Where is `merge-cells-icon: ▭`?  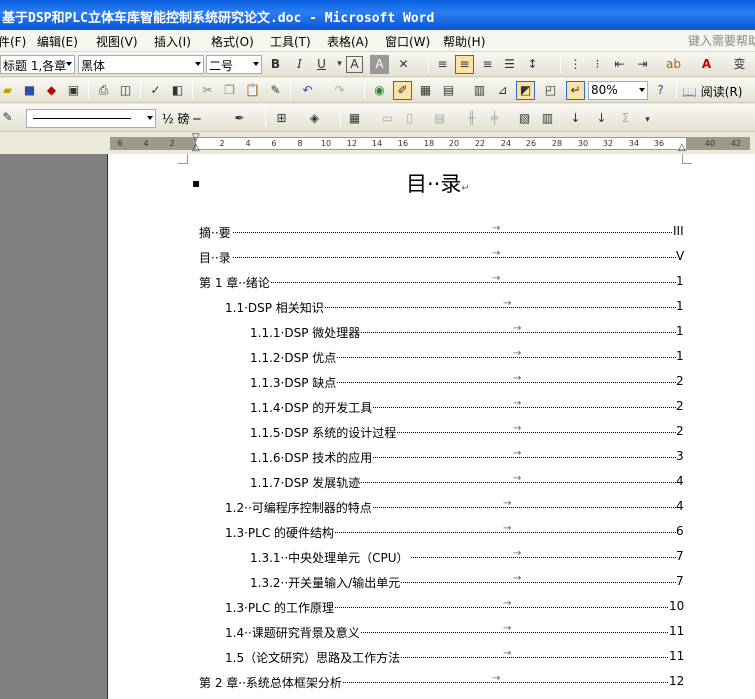
merge-cells-icon: ▭ is located at coordinates (387, 118).